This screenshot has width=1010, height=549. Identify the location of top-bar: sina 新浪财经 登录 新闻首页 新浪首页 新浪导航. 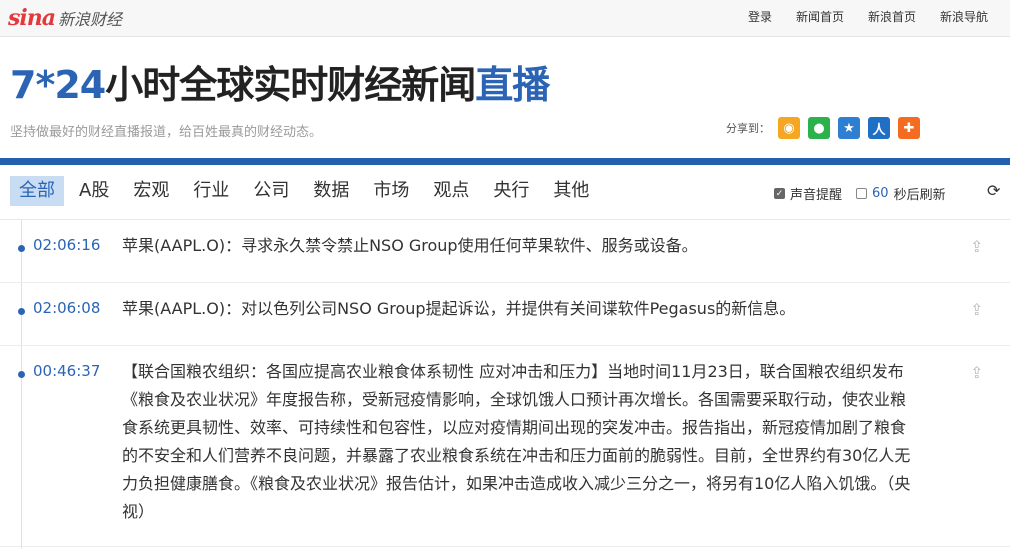
(505, 18).